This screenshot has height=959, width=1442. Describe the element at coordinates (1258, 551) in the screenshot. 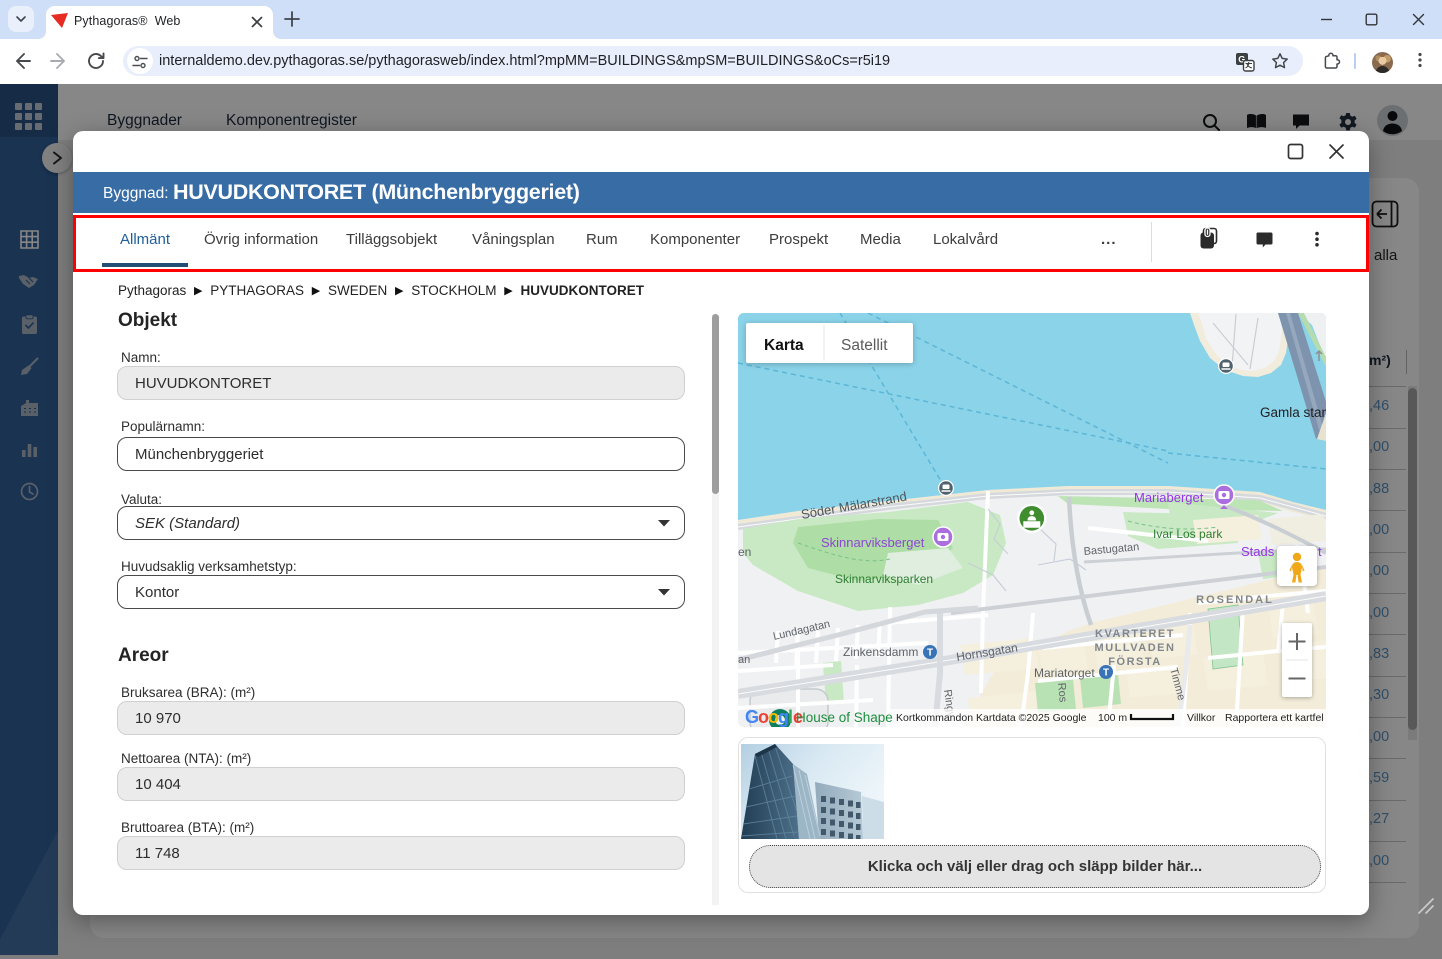

I see `svg-text: Stads` at that location.